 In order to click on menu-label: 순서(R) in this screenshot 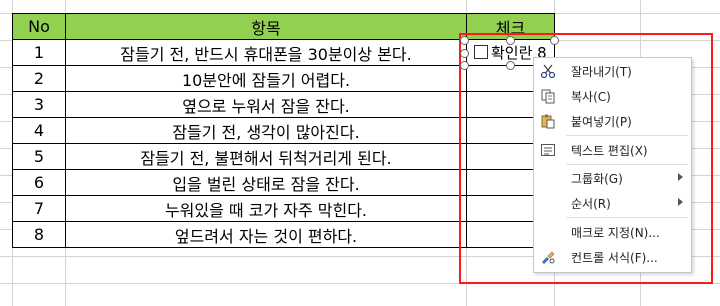, I will do `click(591, 204)`.